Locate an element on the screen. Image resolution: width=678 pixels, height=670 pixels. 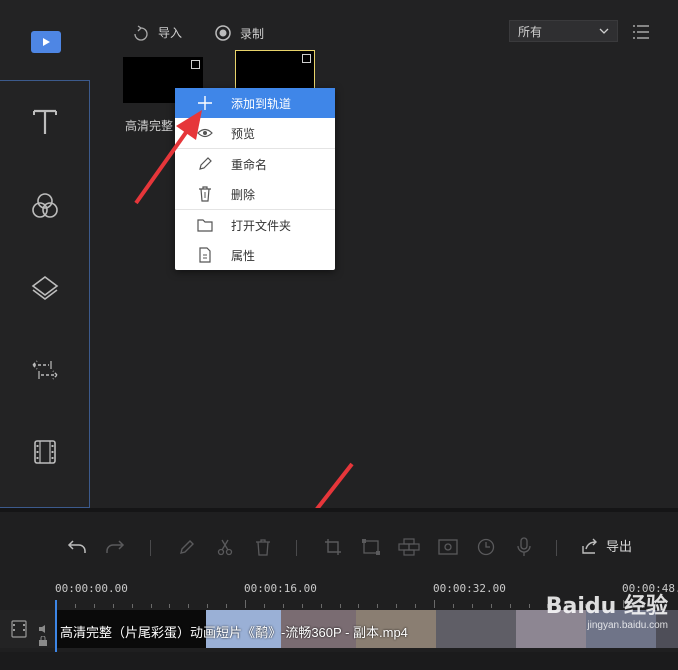
mosaic-icon is located at coordinates (371, 547).